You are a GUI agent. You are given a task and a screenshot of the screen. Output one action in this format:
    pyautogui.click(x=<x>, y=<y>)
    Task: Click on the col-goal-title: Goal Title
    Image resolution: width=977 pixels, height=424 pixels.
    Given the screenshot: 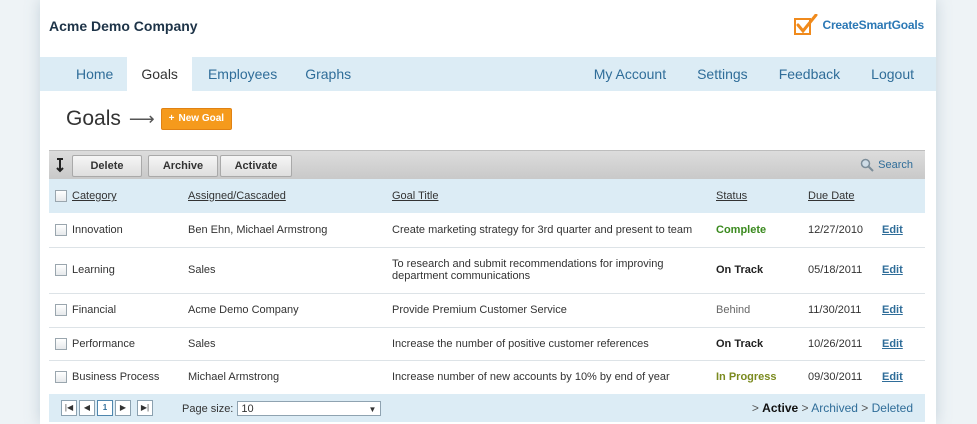 What is the action you would take?
    pyautogui.click(x=553, y=196)
    